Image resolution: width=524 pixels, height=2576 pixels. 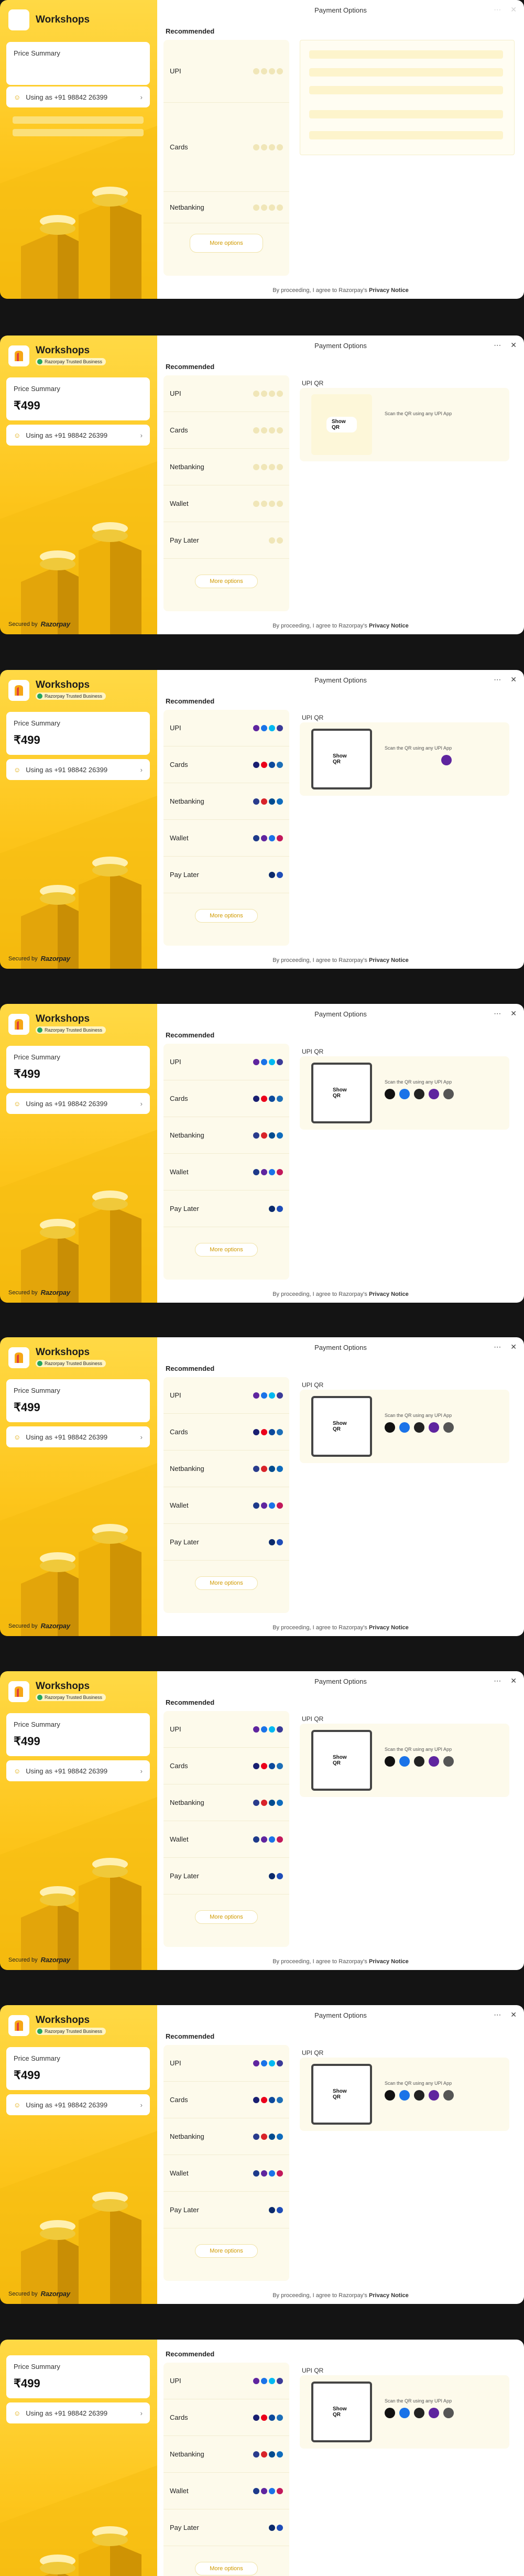 I want to click on merchant-name: Workshops, so click(x=63, y=684).